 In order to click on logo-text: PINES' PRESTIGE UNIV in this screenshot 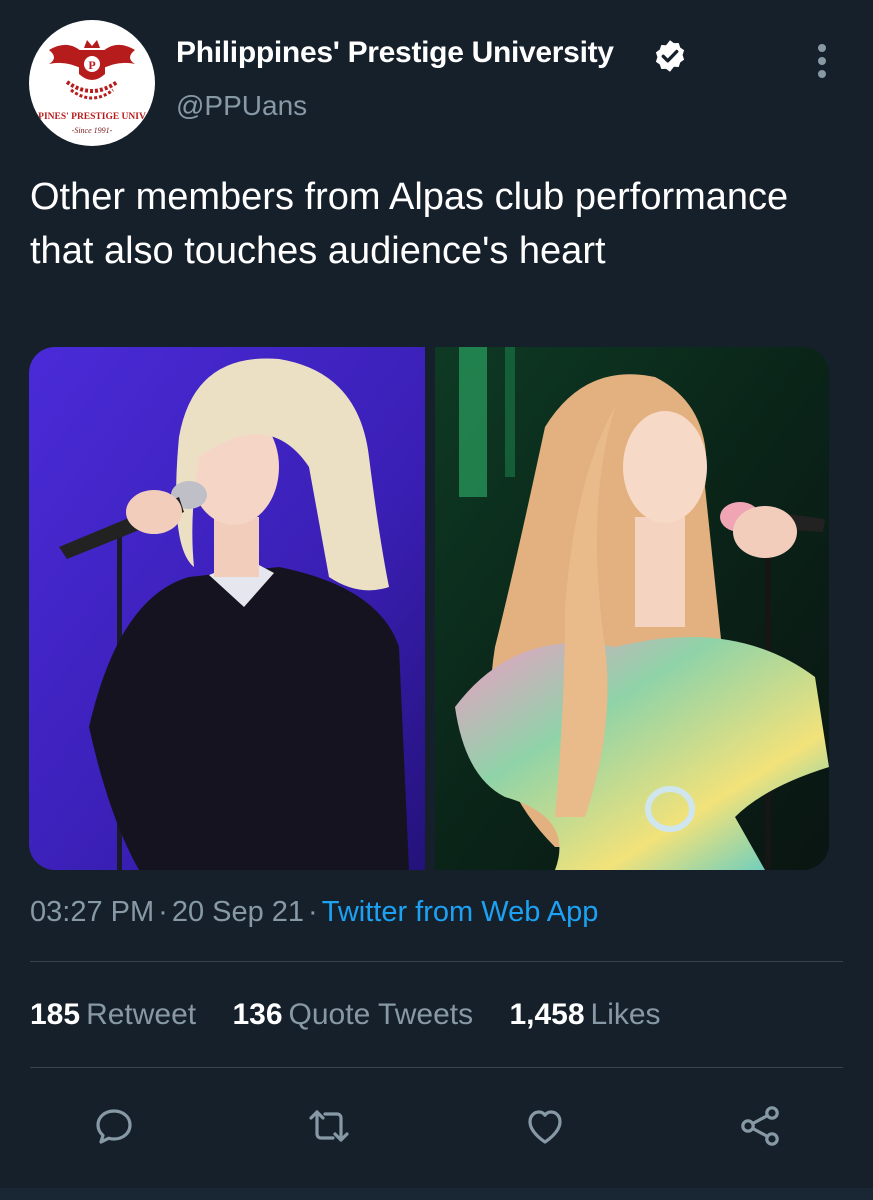, I will do `click(92, 117)`.